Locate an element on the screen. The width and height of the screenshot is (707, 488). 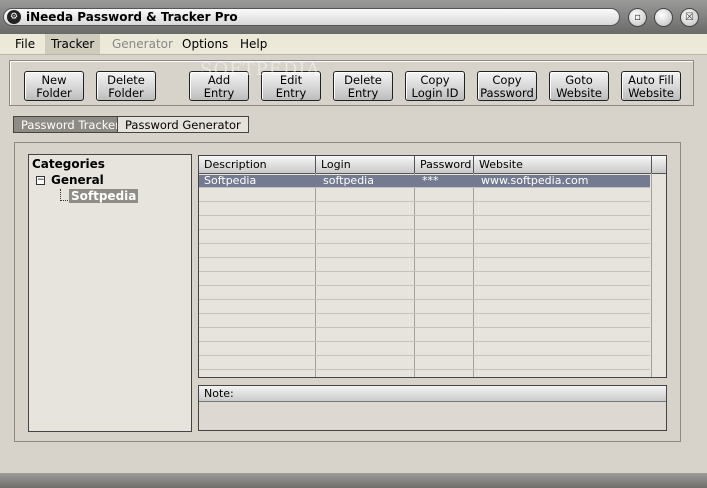
menu-bar: File Tracker Generator Options Help is located at coordinates (353, 44).